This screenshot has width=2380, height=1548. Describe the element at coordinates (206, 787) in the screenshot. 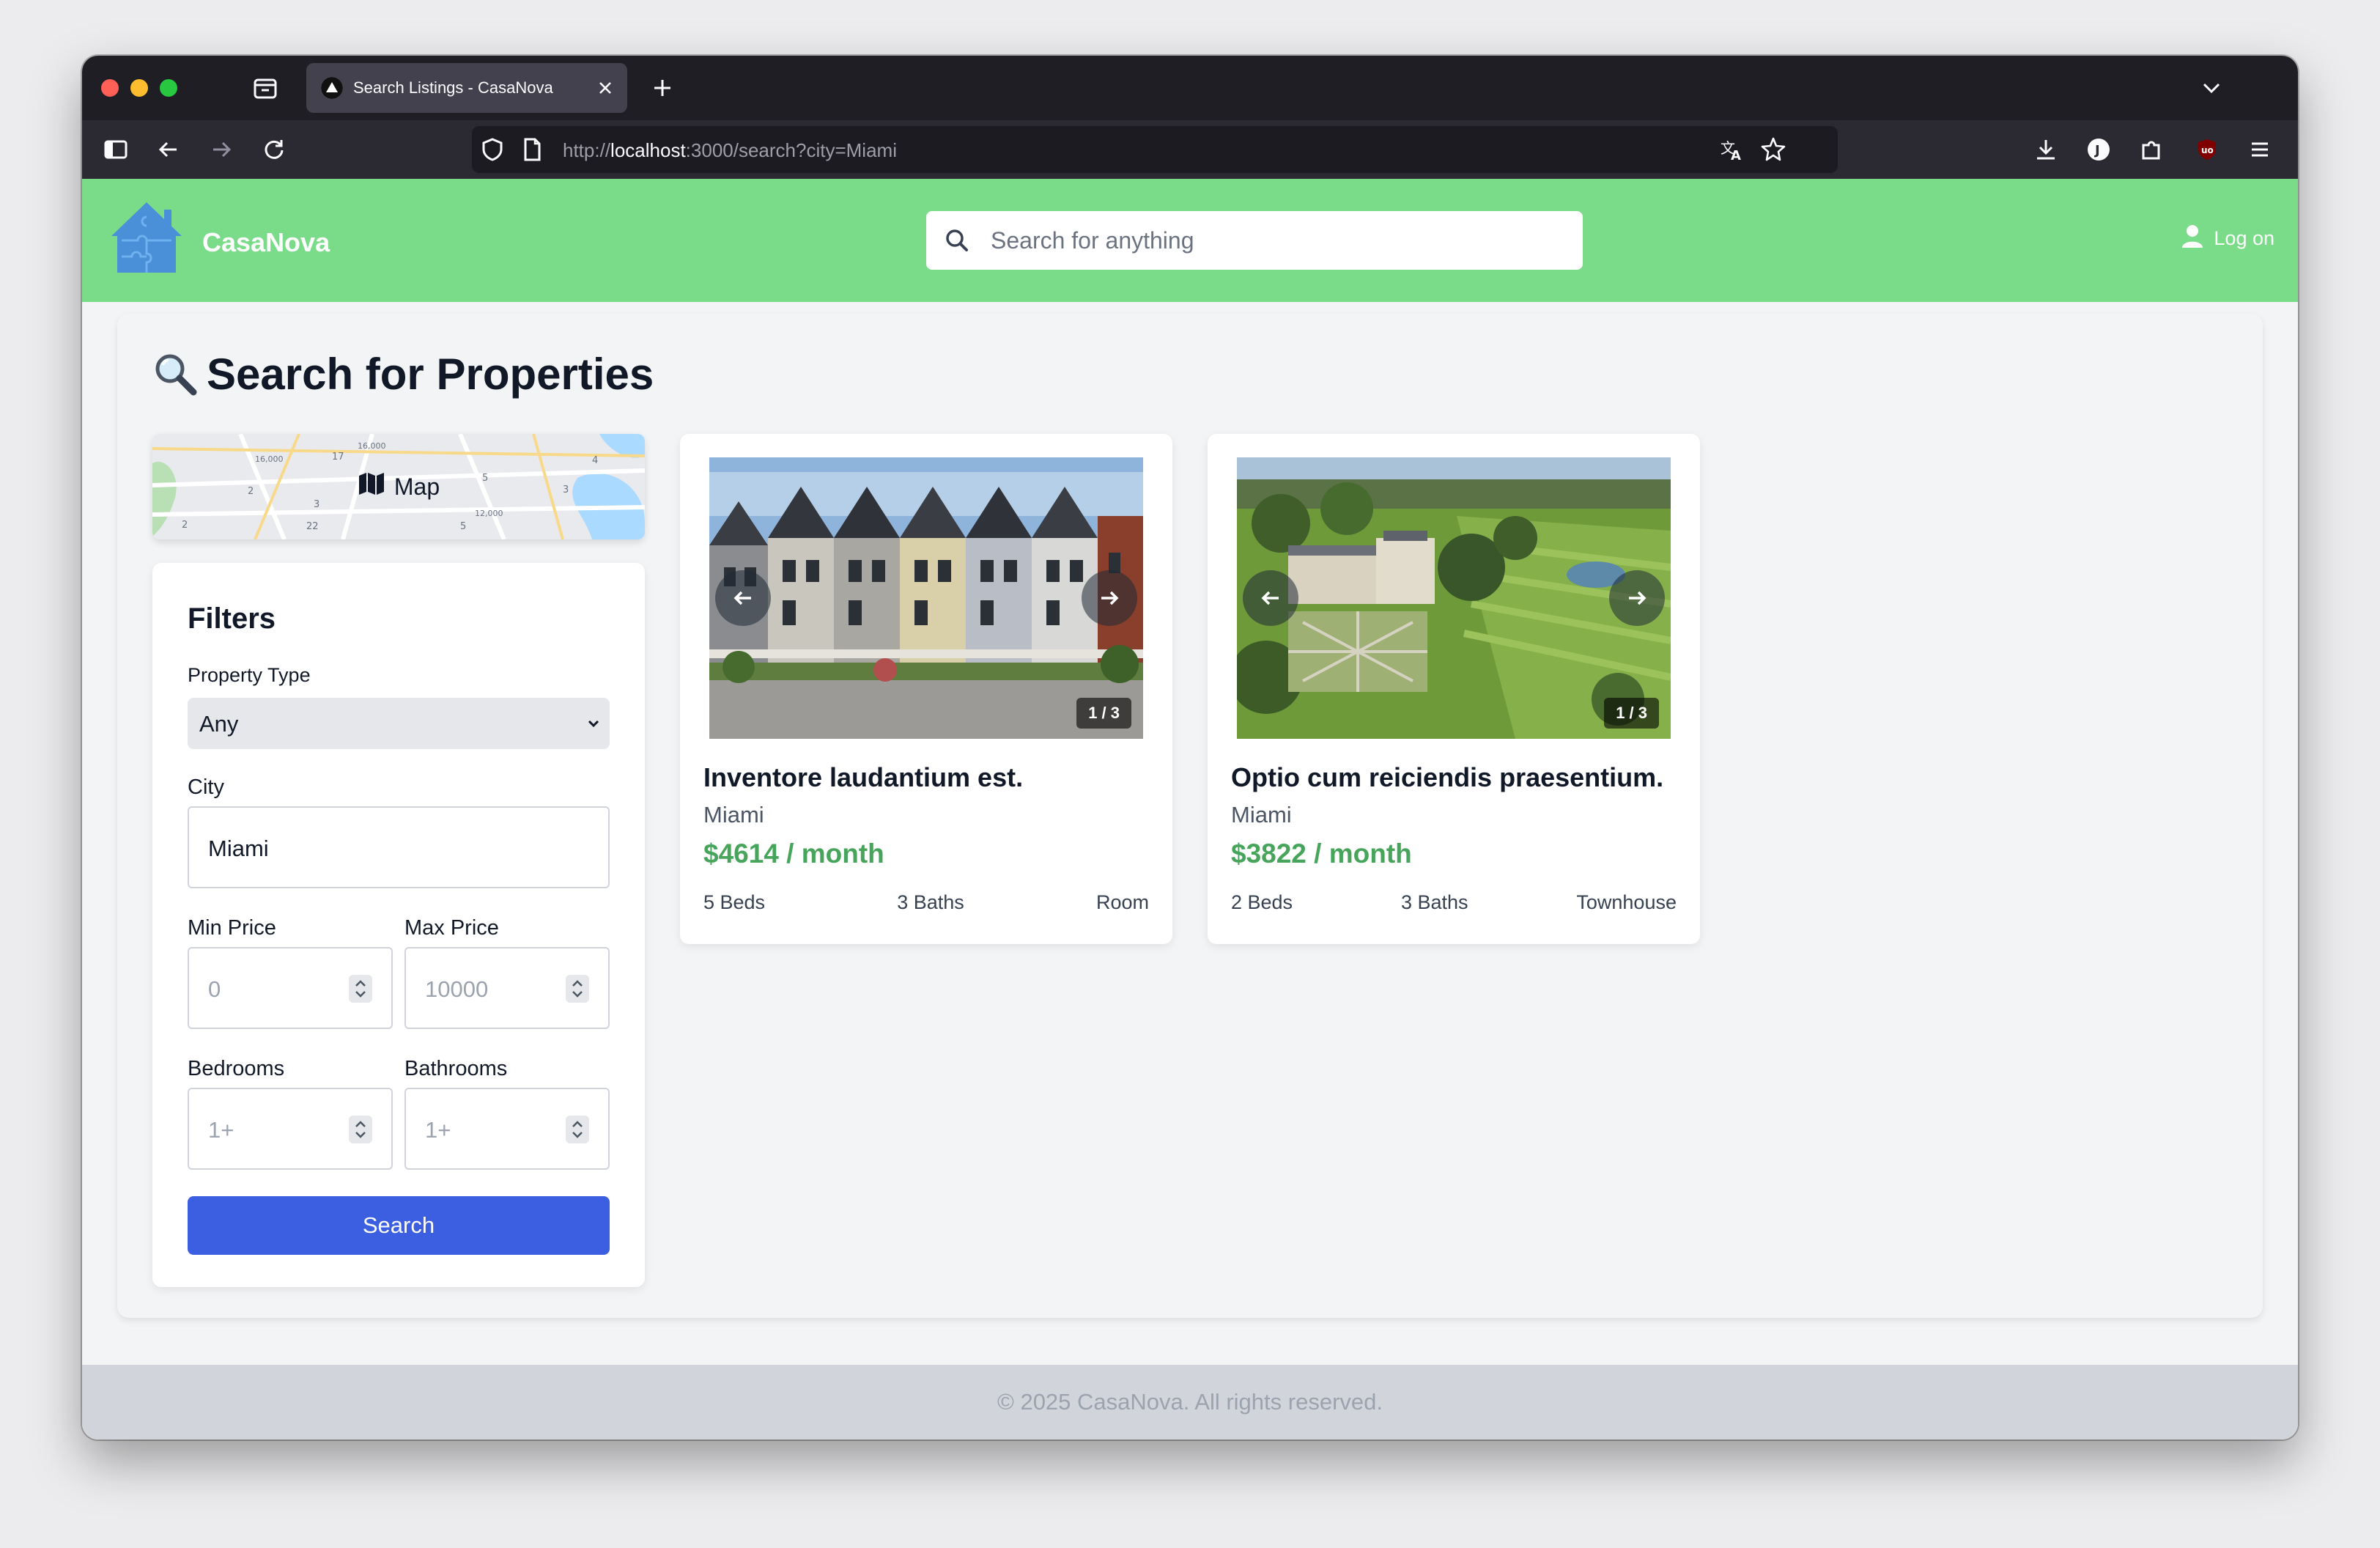

I see `city-label: City` at that location.